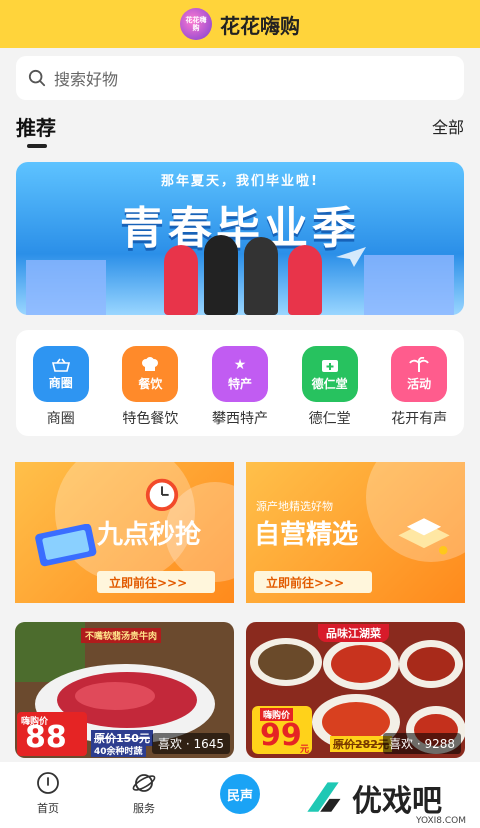 The width and height of the screenshot is (480, 828). What do you see at coordinates (86, 79) in the screenshot?
I see `search-placeholder: 搜索好物` at bounding box center [86, 79].